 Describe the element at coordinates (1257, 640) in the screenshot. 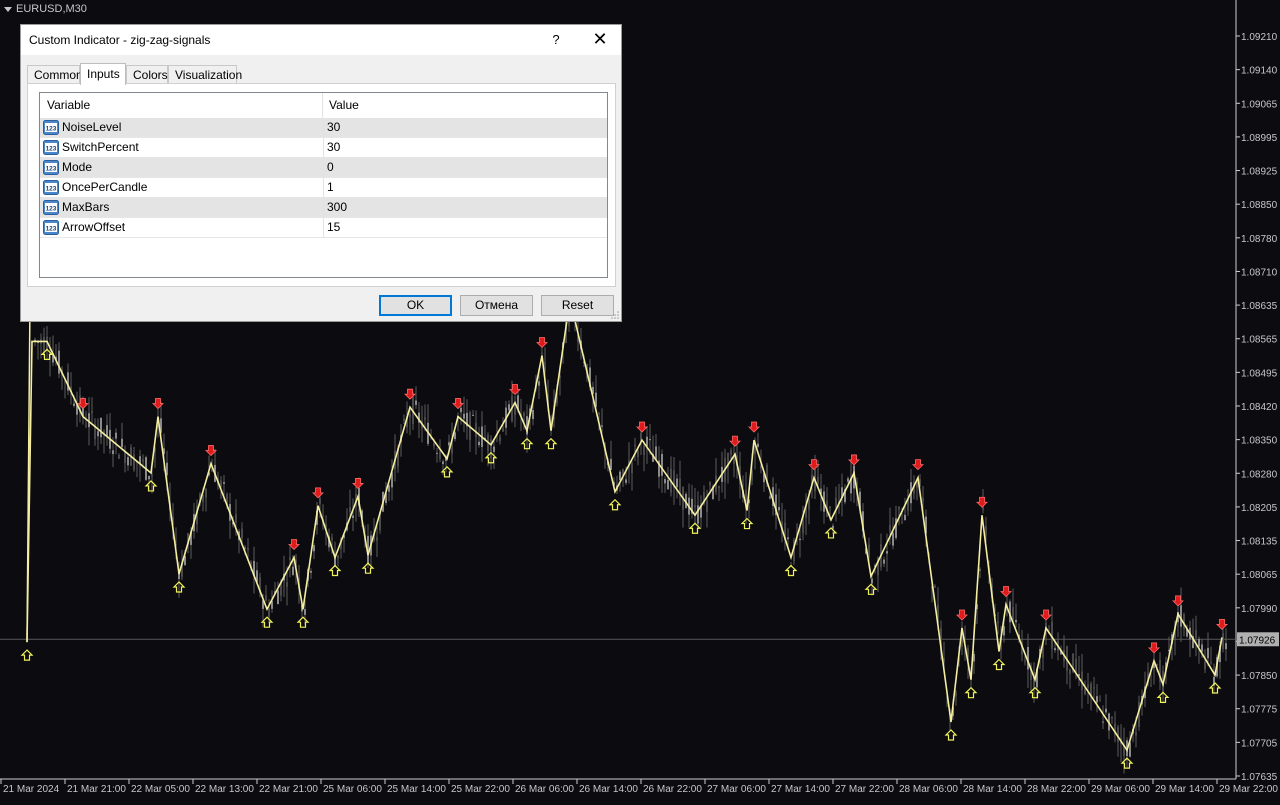

I see `current-price-label: 1.07926` at that location.